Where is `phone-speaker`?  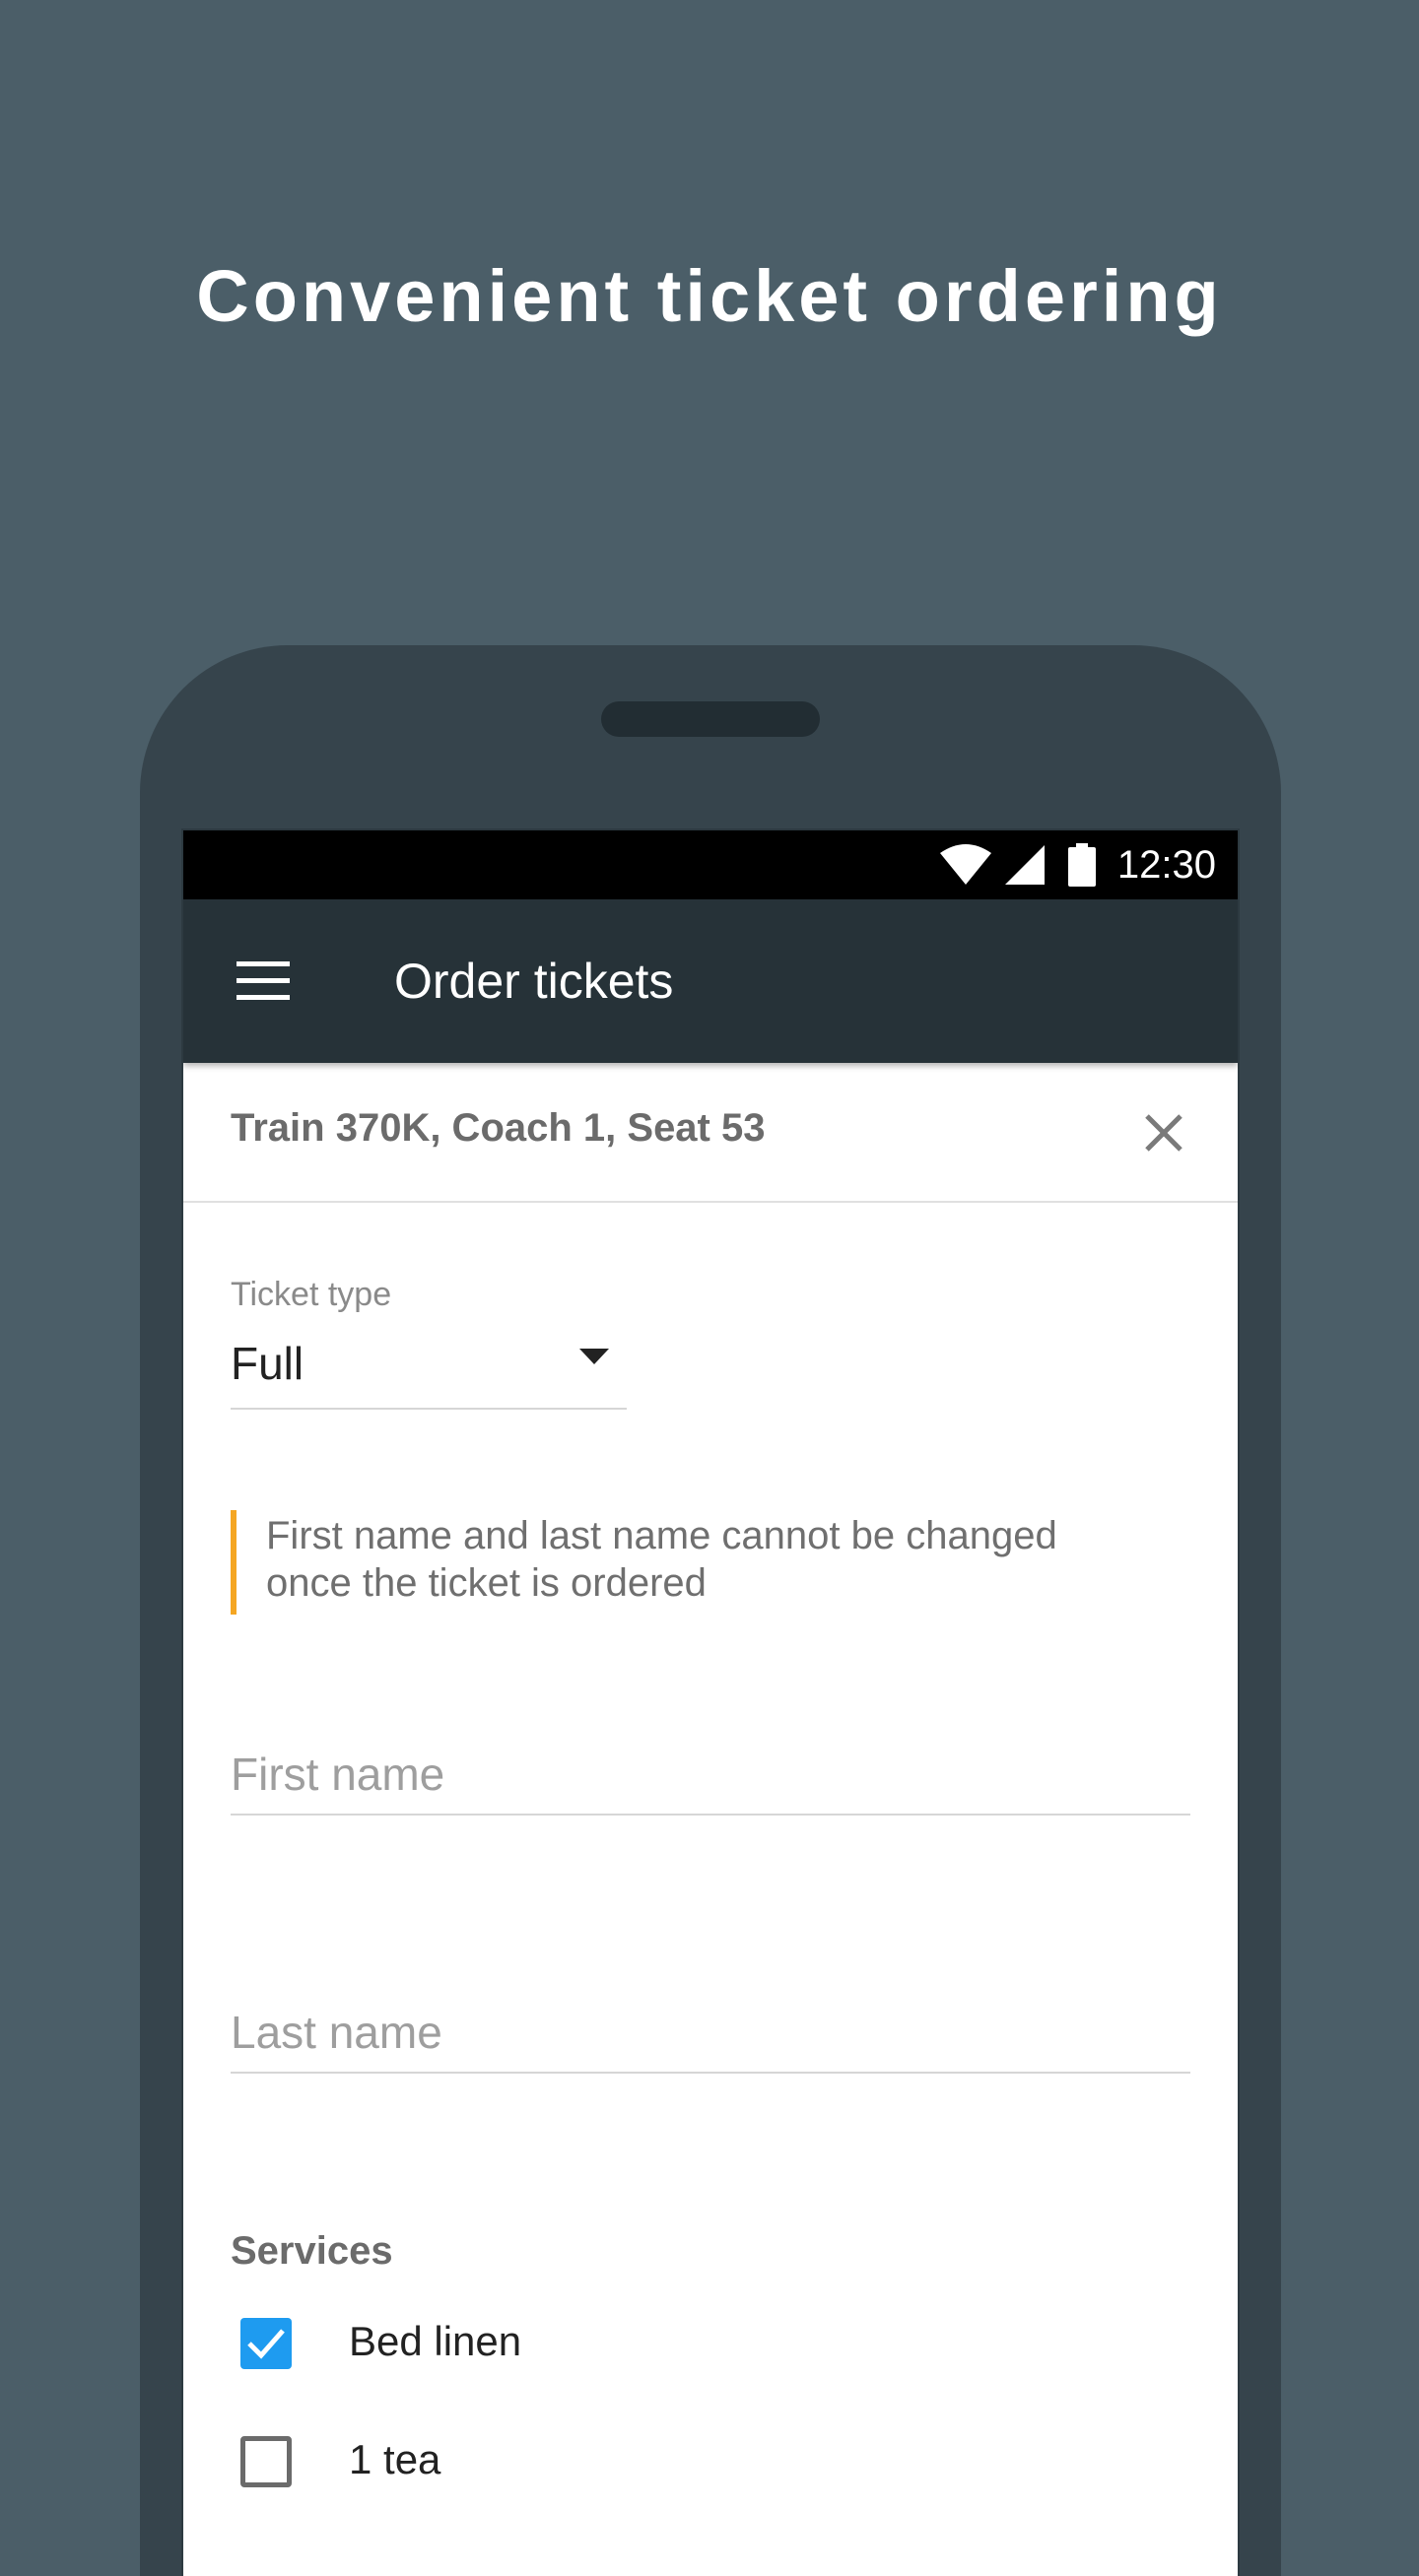
phone-speaker is located at coordinates (710, 719).